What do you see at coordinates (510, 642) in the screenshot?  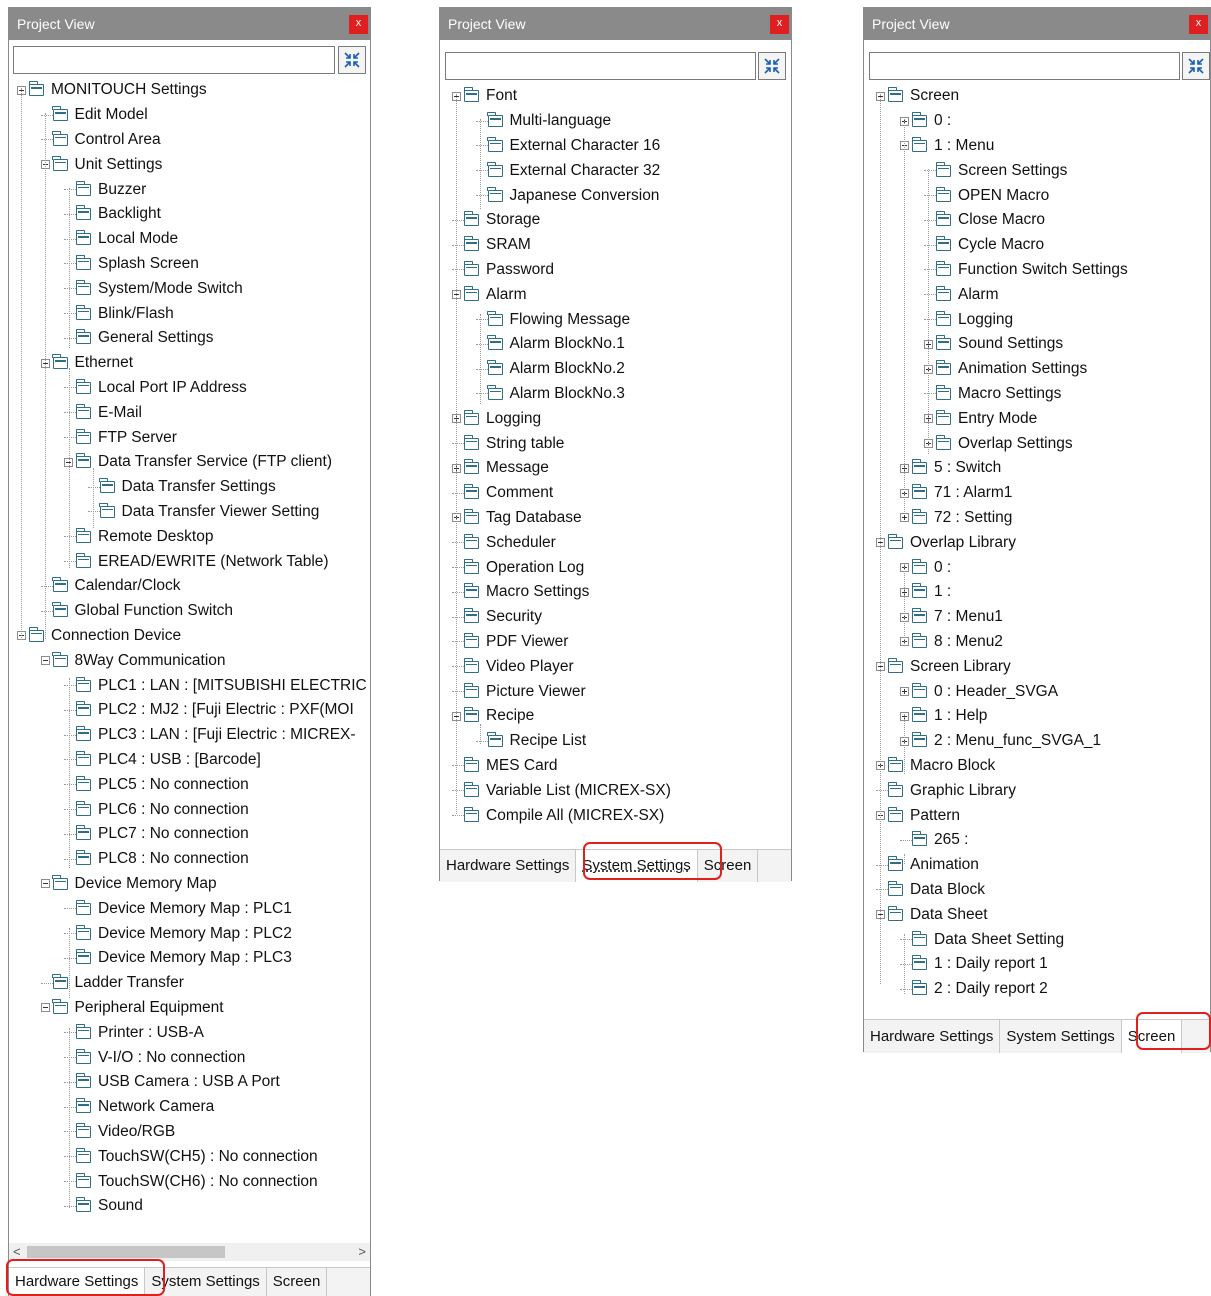 I see `tree-item-pdf-viewer: PDF Viewer` at bounding box center [510, 642].